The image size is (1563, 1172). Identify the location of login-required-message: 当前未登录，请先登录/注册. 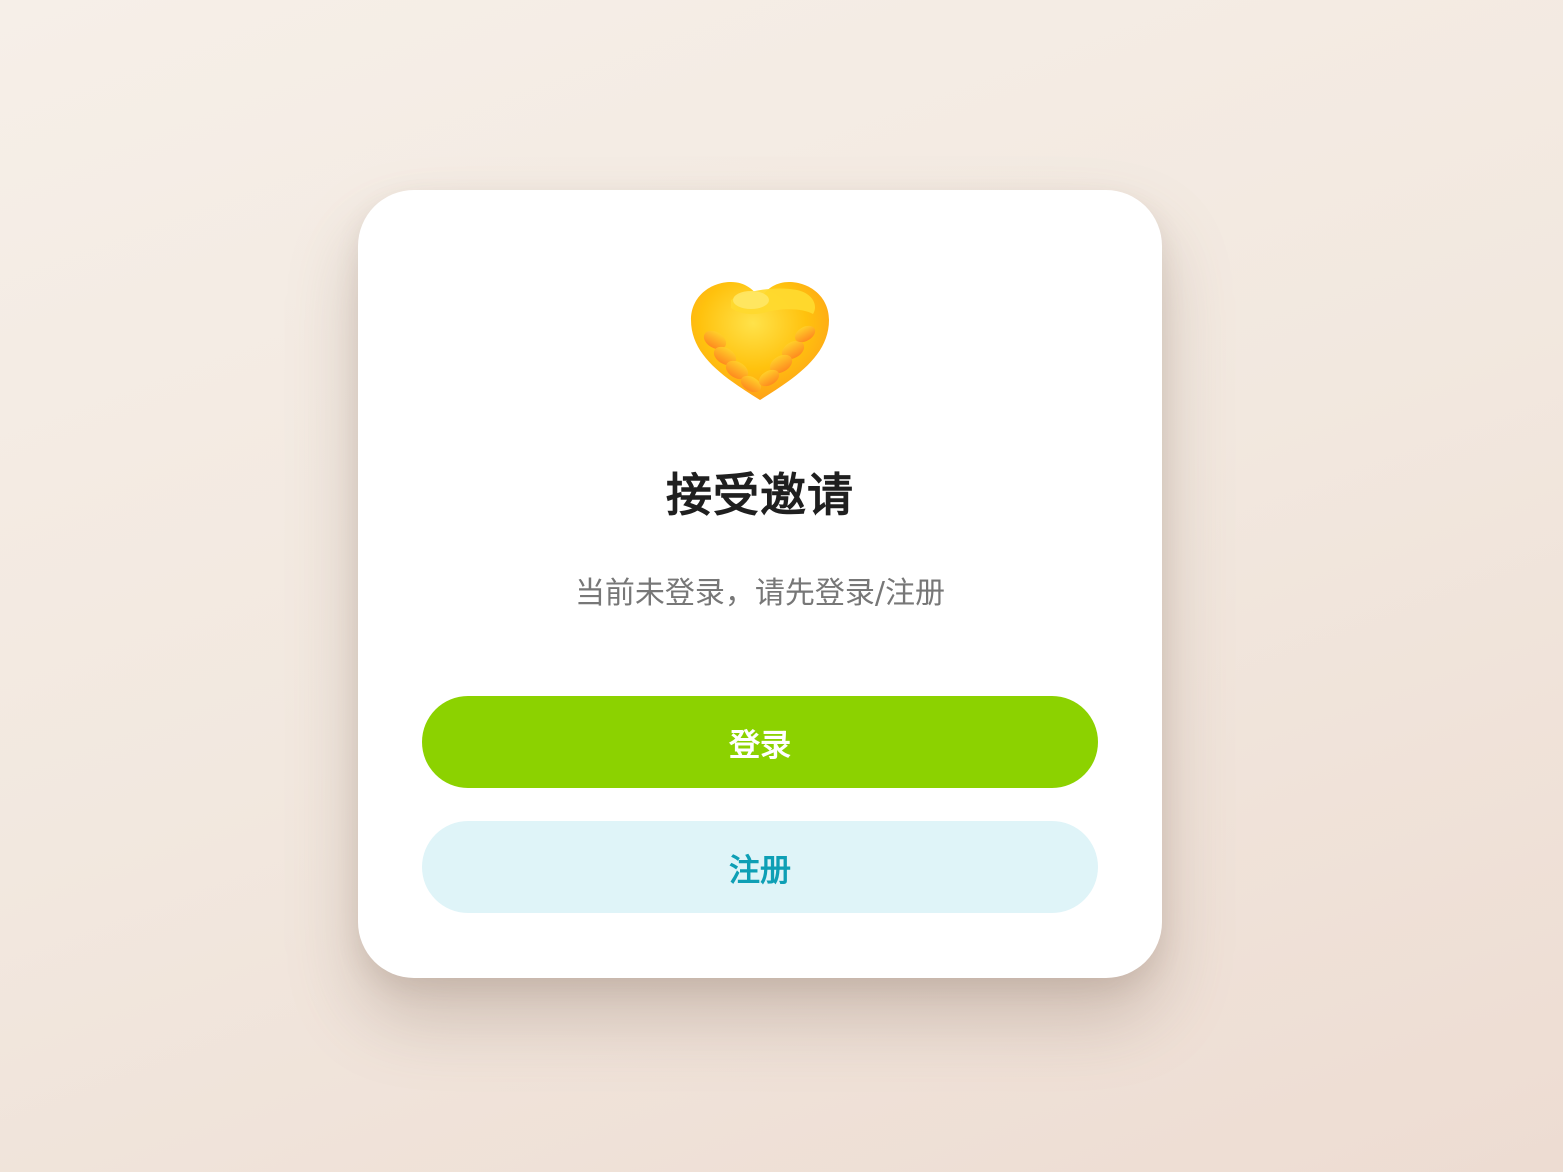
(760, 593).